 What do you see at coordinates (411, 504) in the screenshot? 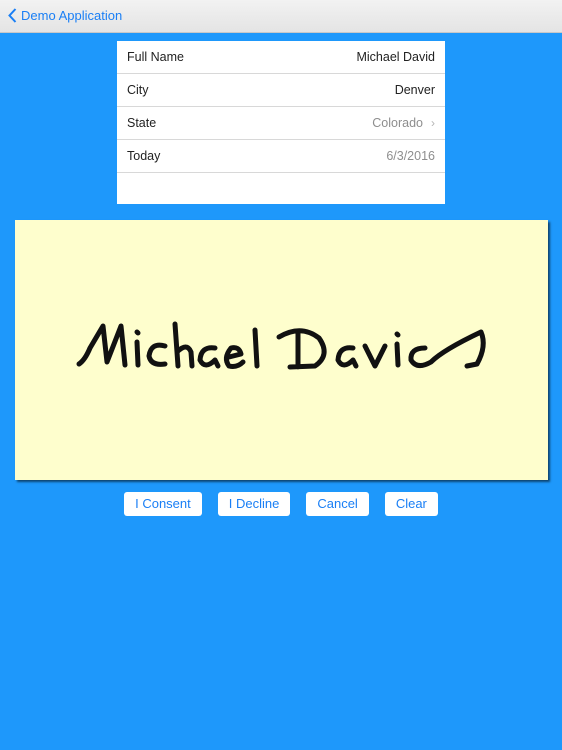
I see `clear-button: Clear` at bounding box center [411, 504].